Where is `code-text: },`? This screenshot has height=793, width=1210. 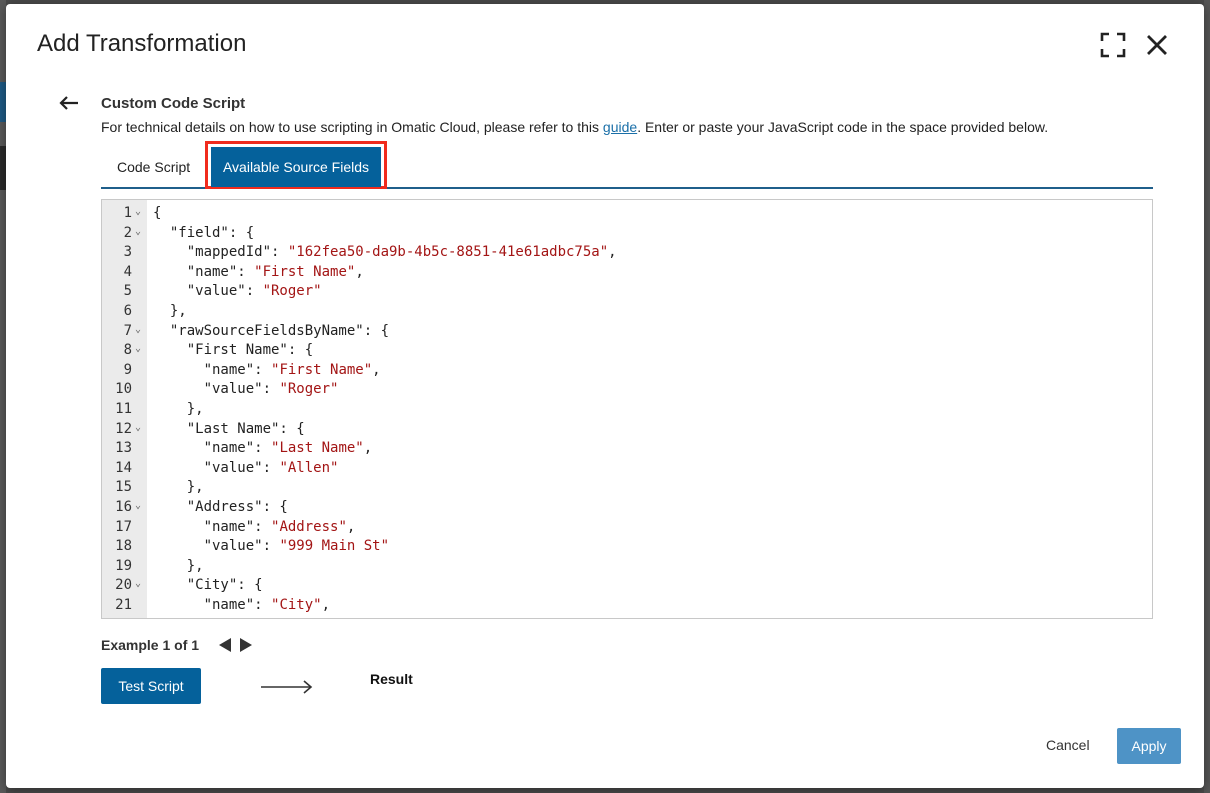 code-text: }, is located at coordinates (178, 567).